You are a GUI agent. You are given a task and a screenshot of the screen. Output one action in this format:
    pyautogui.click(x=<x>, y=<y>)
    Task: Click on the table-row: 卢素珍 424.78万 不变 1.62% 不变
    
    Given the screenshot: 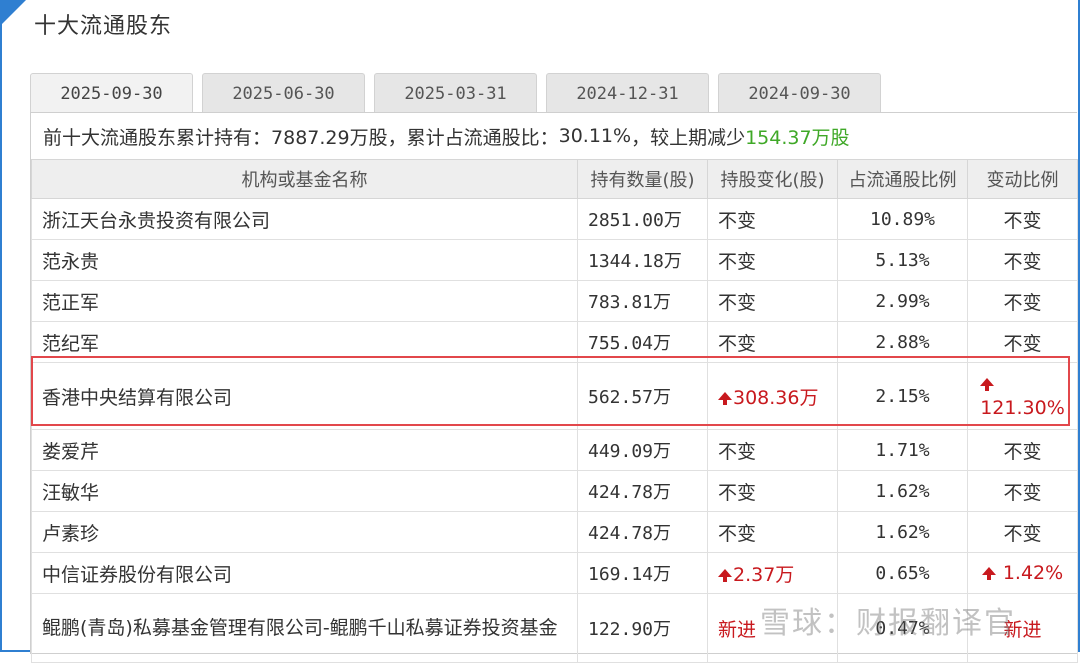 What is the action you would take?
    pyautogui.click(x=554, y=532)
    